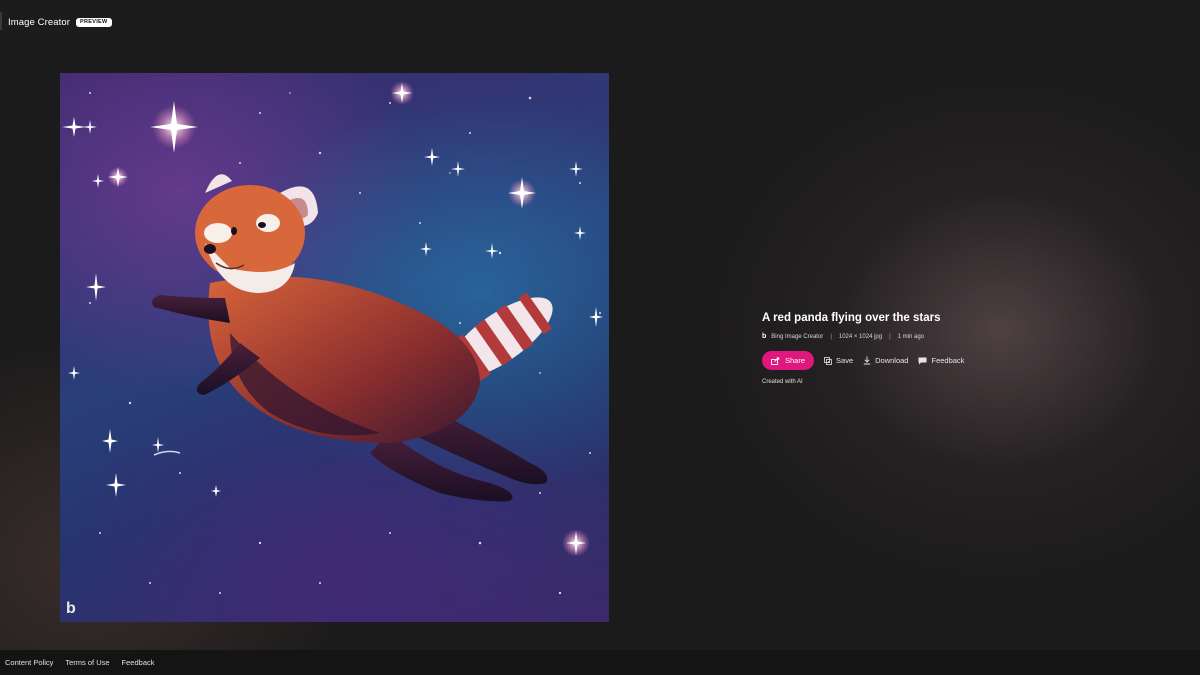  I want to click on image-title: A red panda flying over the stars, so click(851, 318).